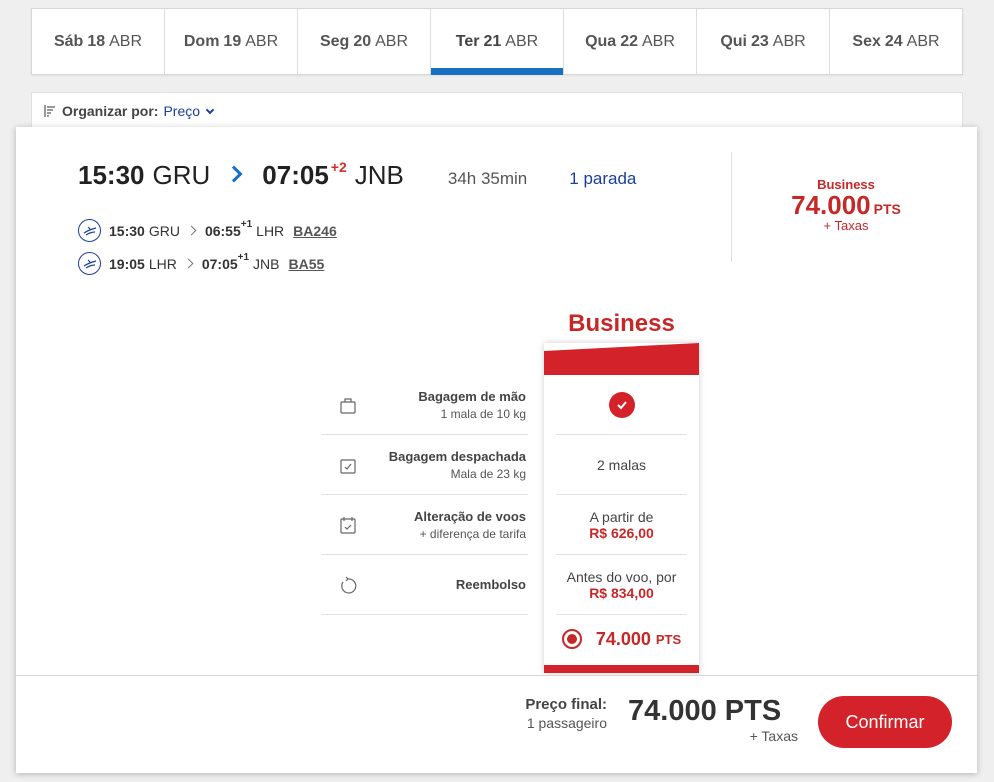  Describe the element at coordinates (334, 41) in the screenshot. I see `tab-weekday: Seg` at that location.